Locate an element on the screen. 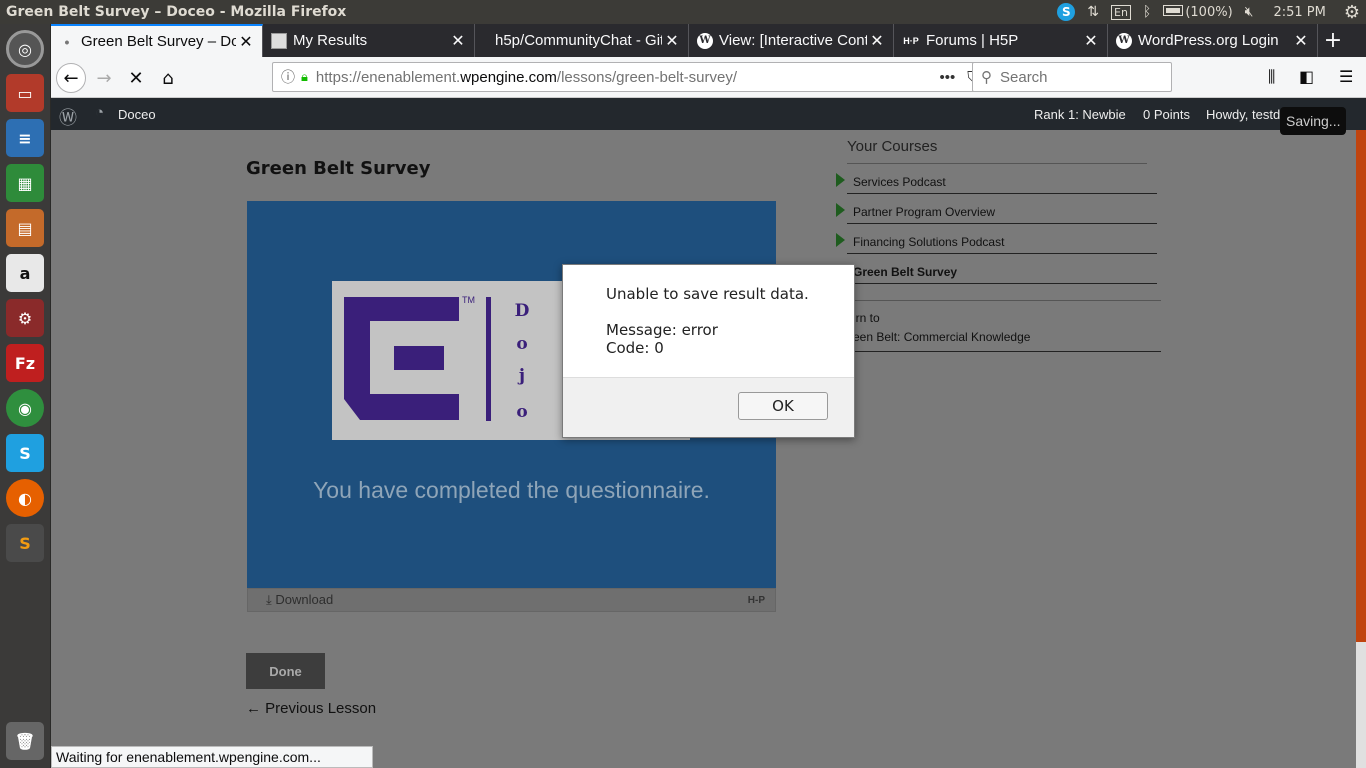  return-course-link: reen Belt: Commercial Knowledge is located at coordinates (1005, 337).